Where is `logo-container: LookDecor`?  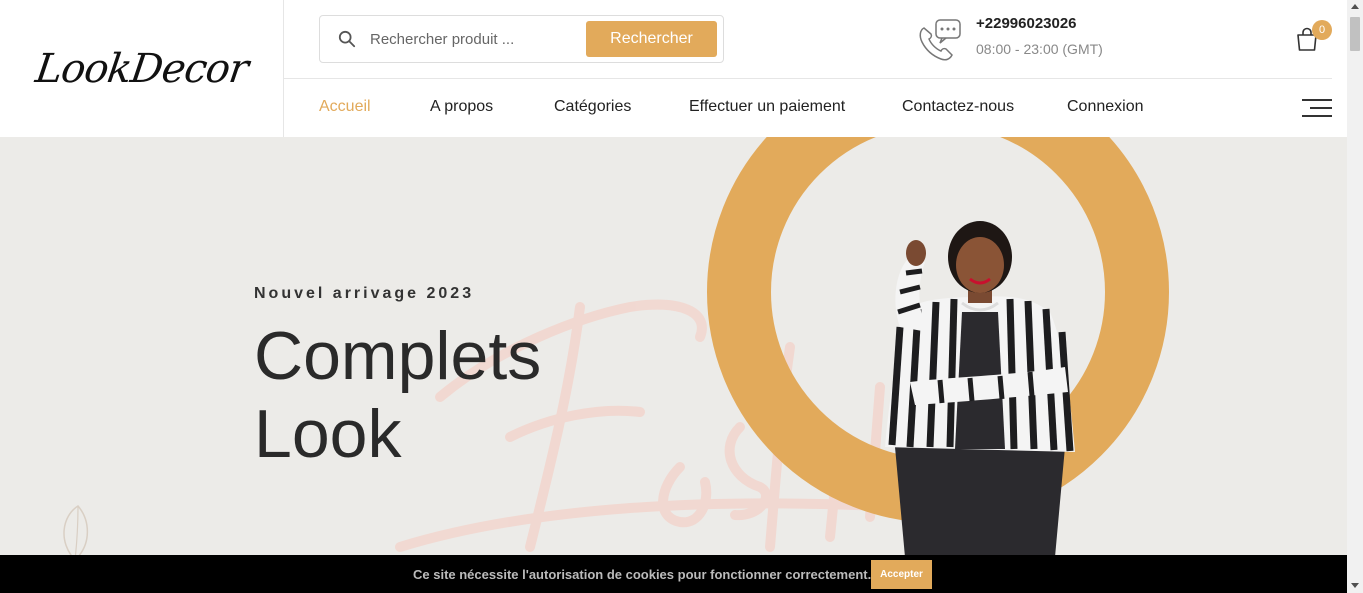
logo-container: LookDecor is located at coordinates (142, 68).